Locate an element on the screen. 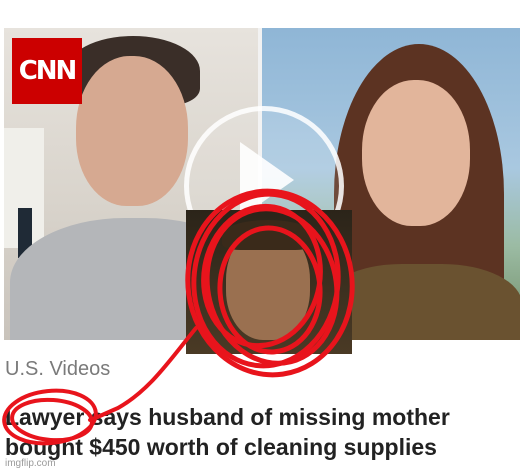  man-figure-head is located at coordinates (132, 131).